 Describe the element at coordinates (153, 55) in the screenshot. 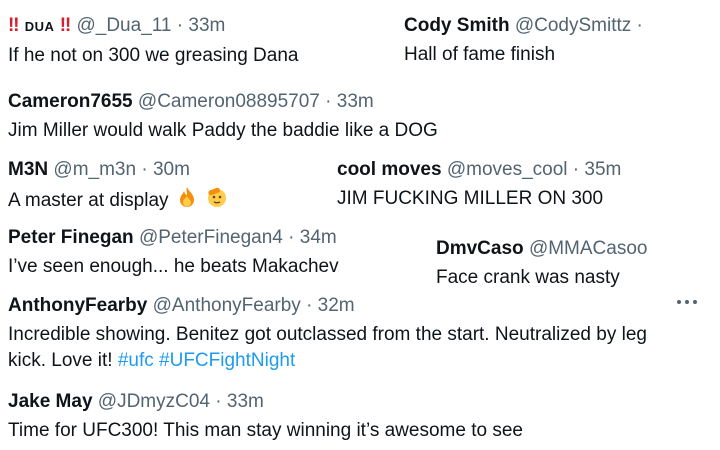

I see `tweet-text: If he not on 300 we greasing Dana` at that location.